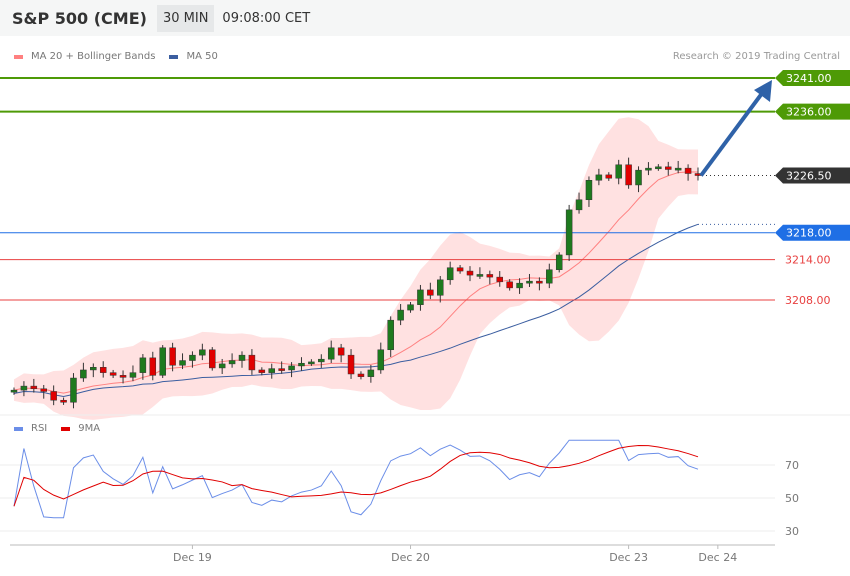 This screenshot has height=576, width=850. I want to click on rsi-tick-label: 70, so click(792, 465).